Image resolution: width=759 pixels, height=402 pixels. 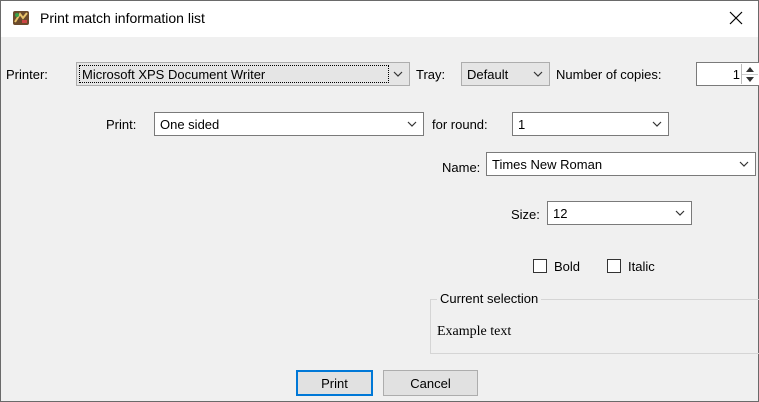 What do you see at coordinates (289, 124) in the screenshot?
I see `print-mode-select: One sided` at bounding box center [289, 124].